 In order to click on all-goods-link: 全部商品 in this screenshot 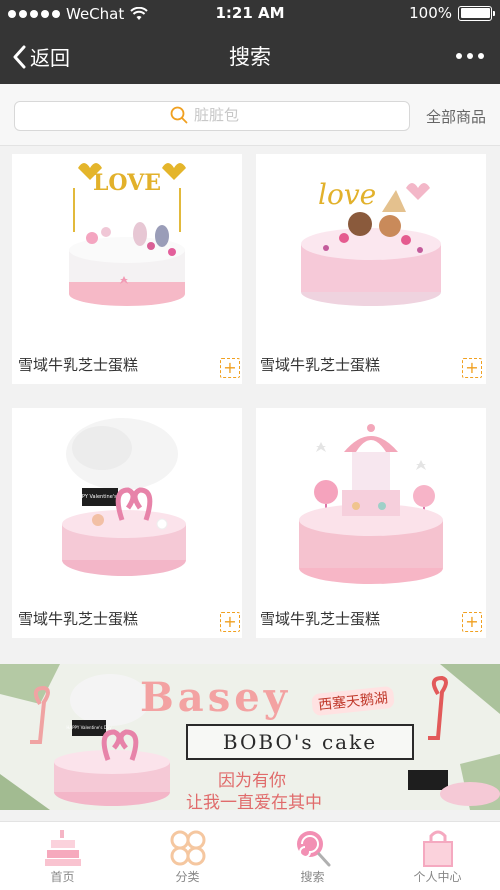, I will do `click(456, 116)`.